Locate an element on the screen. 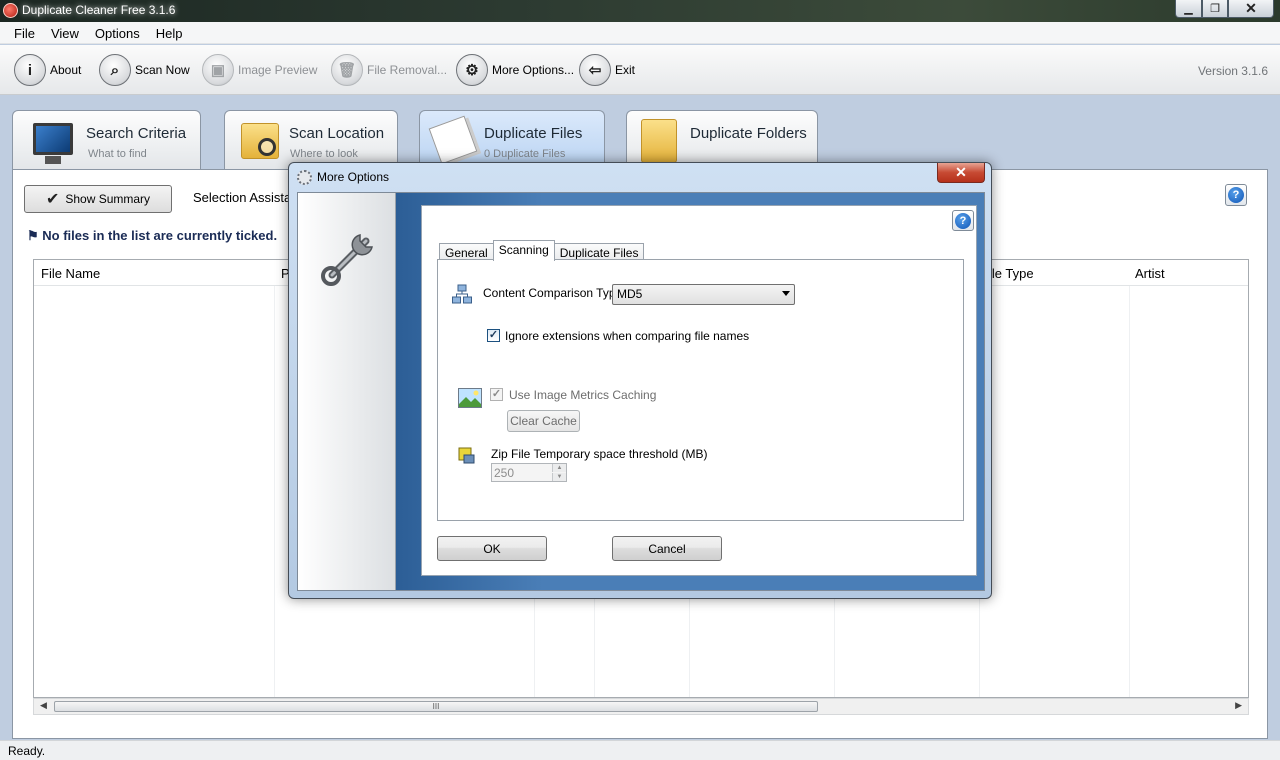 This screenshot has width=1280, height=760. tab-title: Scan Location is located at coordinates (337, 133).